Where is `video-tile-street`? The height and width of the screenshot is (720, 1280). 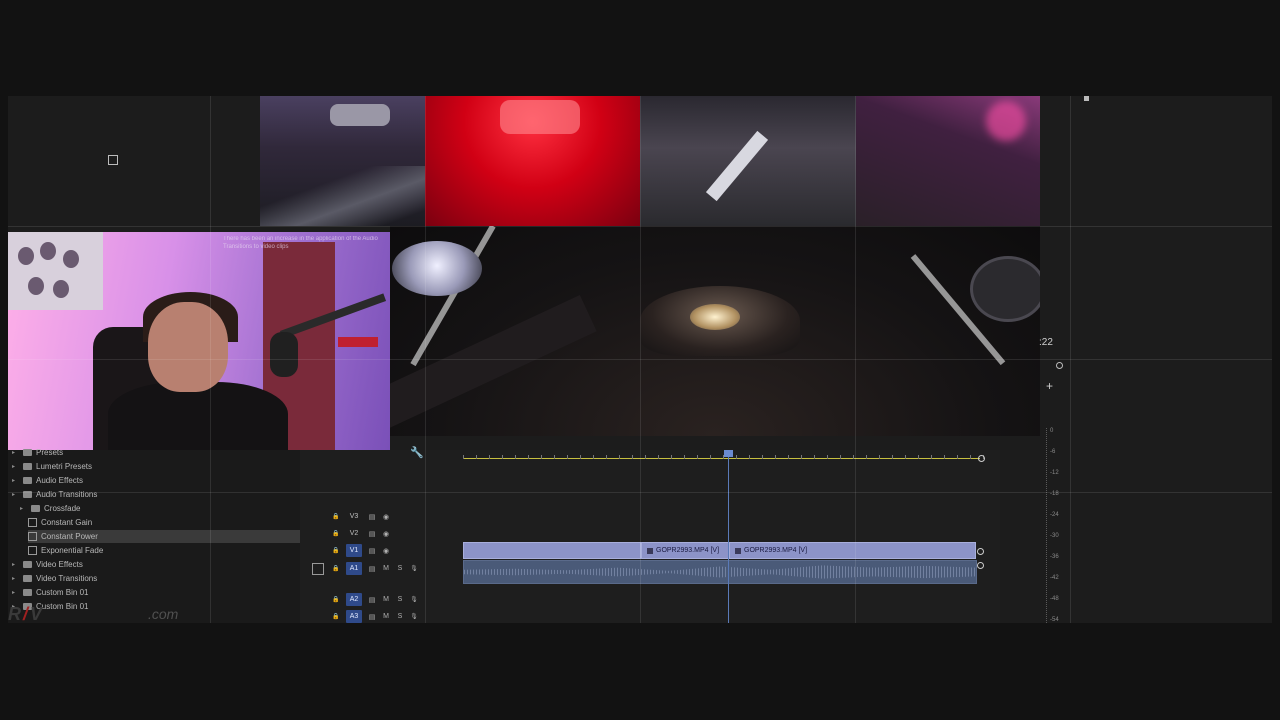 video-tile-street is located at coordinates (342, 161).